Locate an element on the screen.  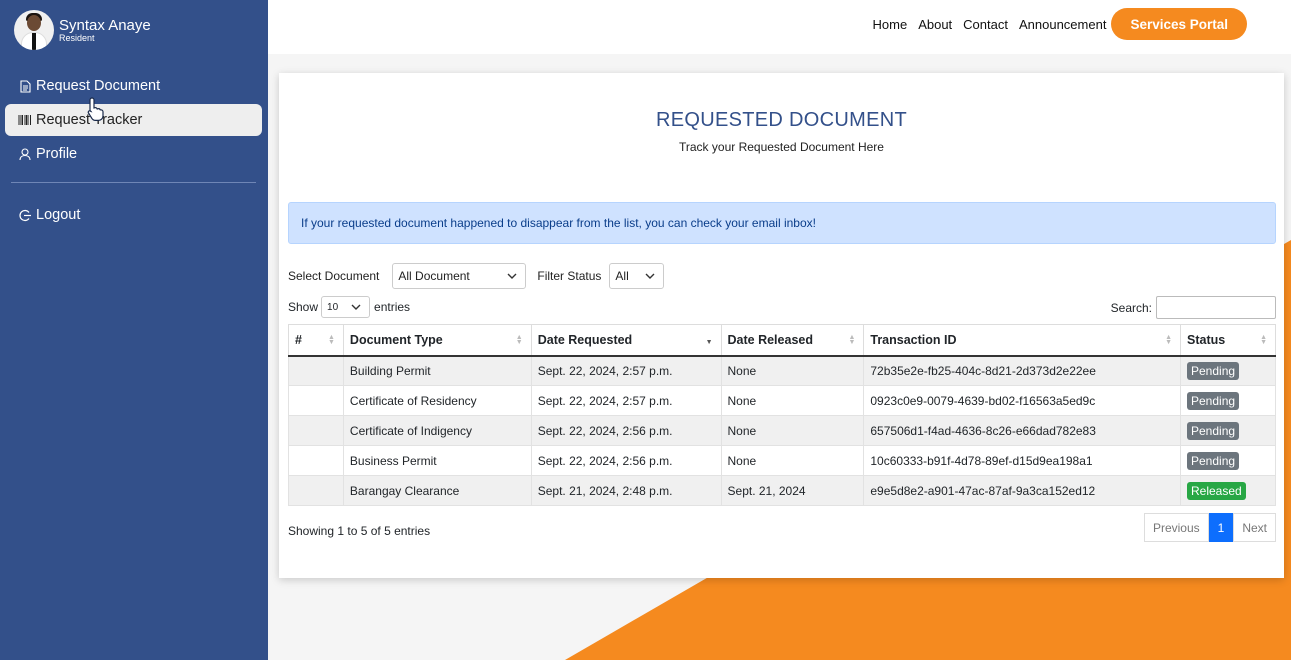
cell-document-type: Building Permit is located at coordinates (437, 370).